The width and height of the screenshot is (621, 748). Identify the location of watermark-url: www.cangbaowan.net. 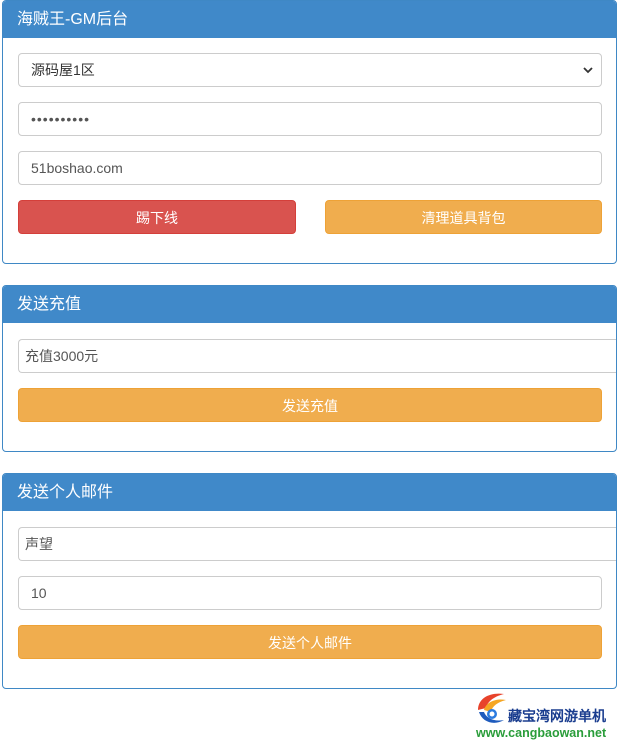
(541, 733).